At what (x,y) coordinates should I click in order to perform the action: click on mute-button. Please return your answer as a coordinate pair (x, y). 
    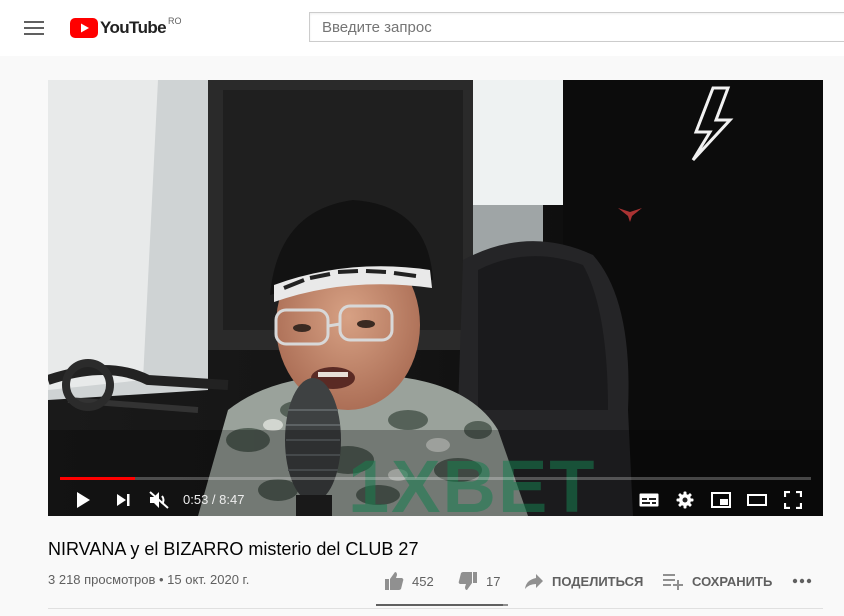
    Looking at the image, I should click on (159, 500).